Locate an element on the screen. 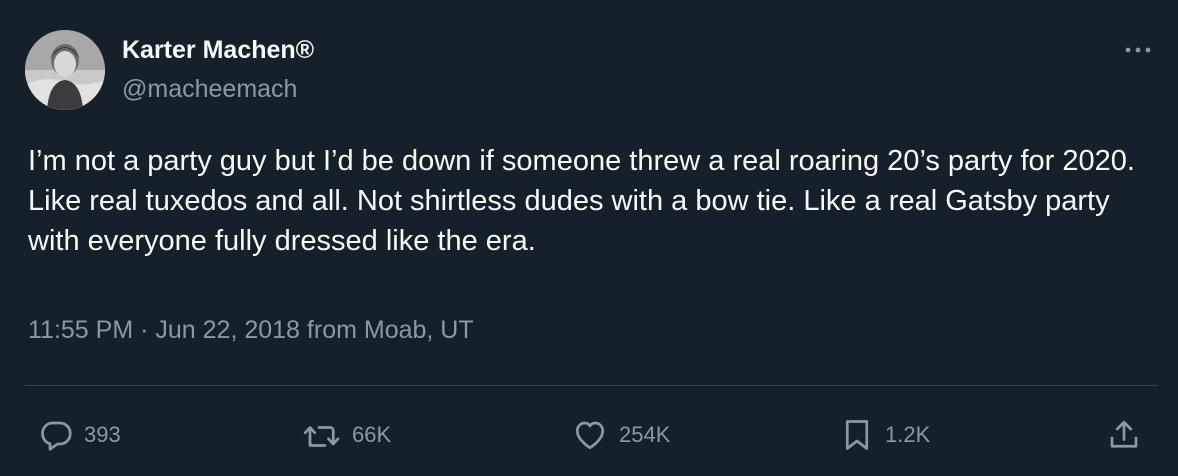  bookmark-count: 1.2K is located at coordinates (908, 434).